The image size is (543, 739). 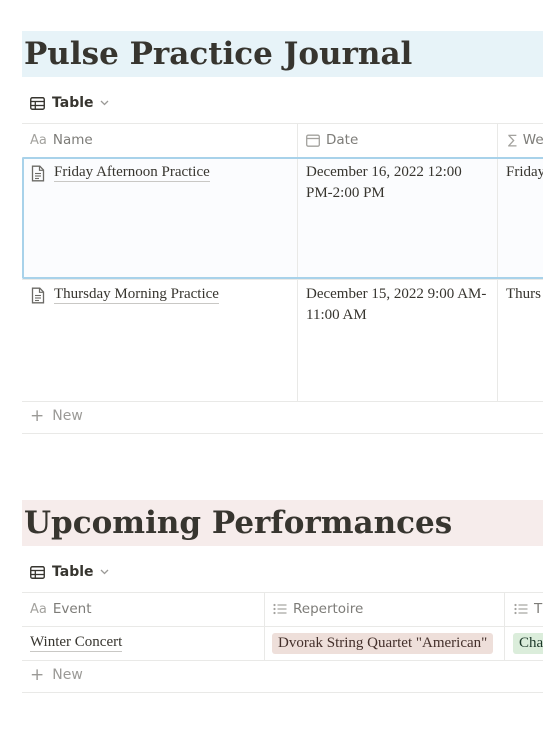 What do you see at coordinates (524, 294) in the screenshot?
I see `row-weekday: Thurs` at bounding box center [524, 294].